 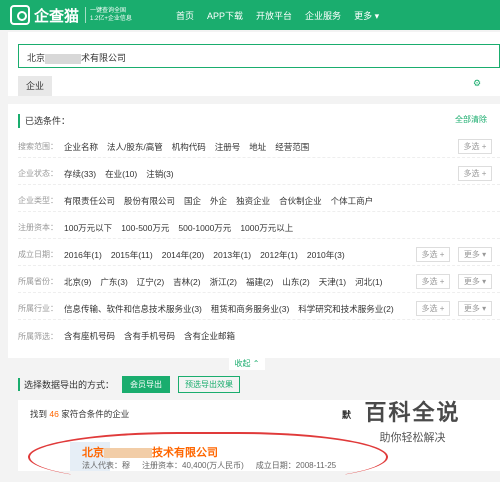 I want to click on tagline-line-2: 1.2亿+企业信息, so click(x=111, y=19).